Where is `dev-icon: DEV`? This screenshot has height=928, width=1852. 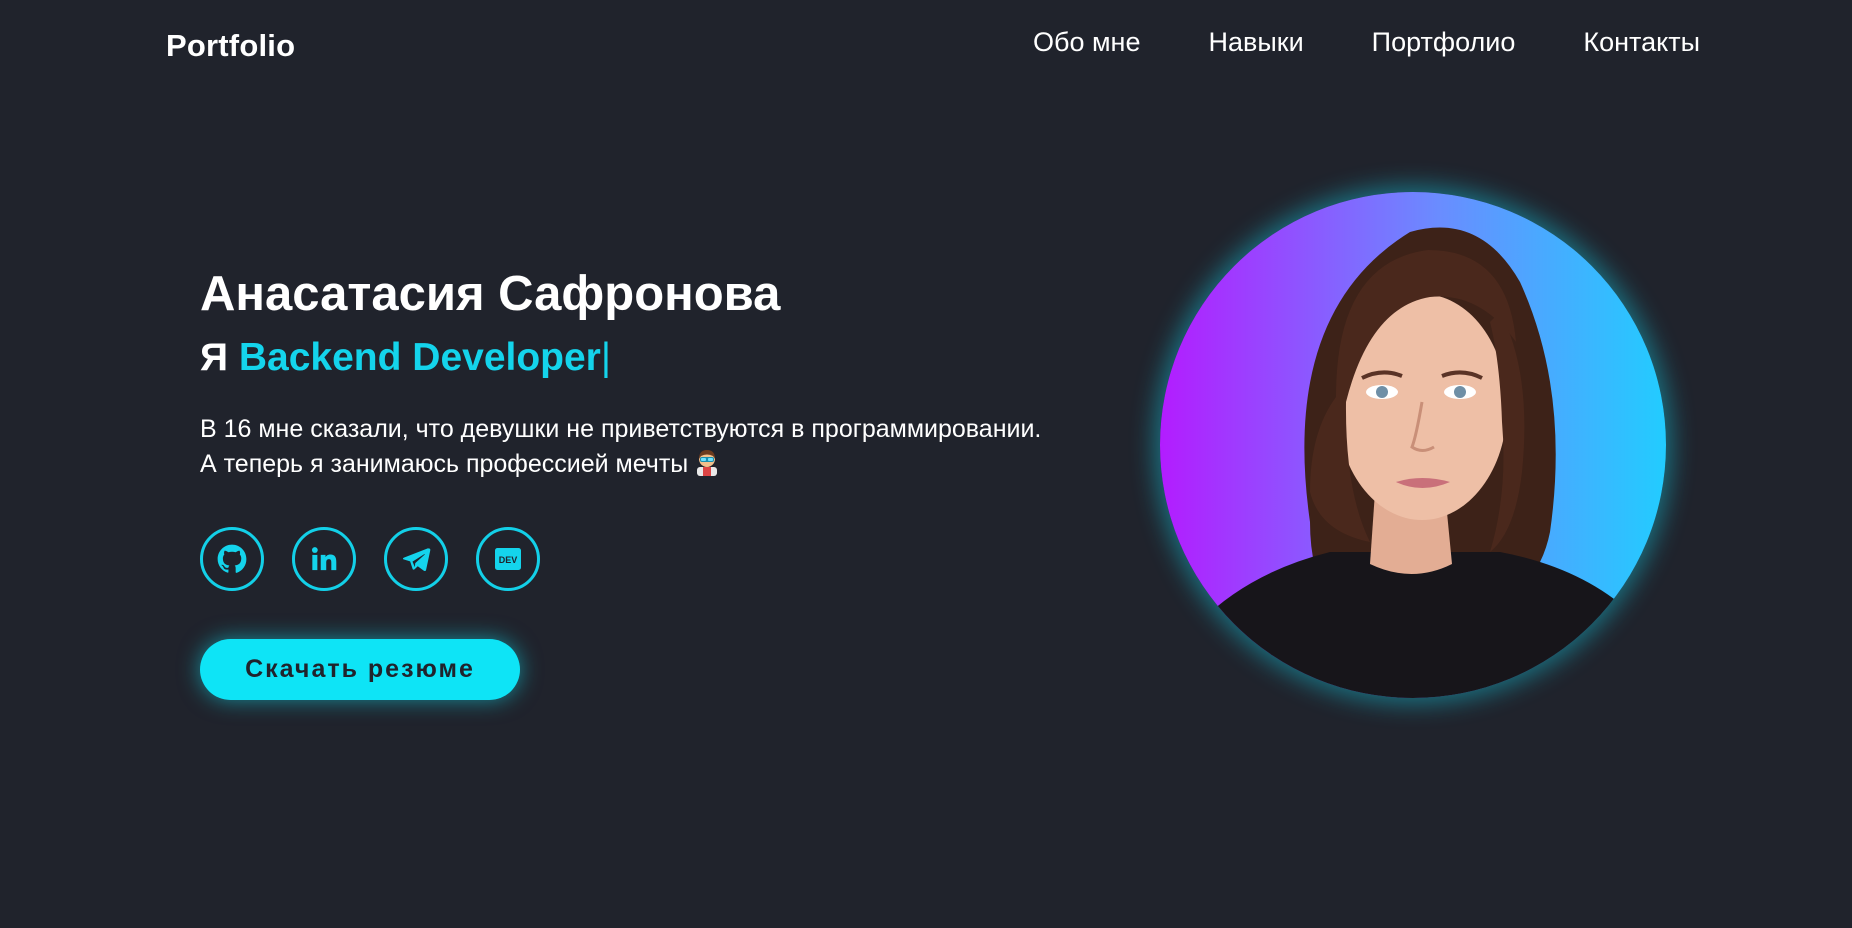
dev-icon: DEV is located at coordinates (508, 559).